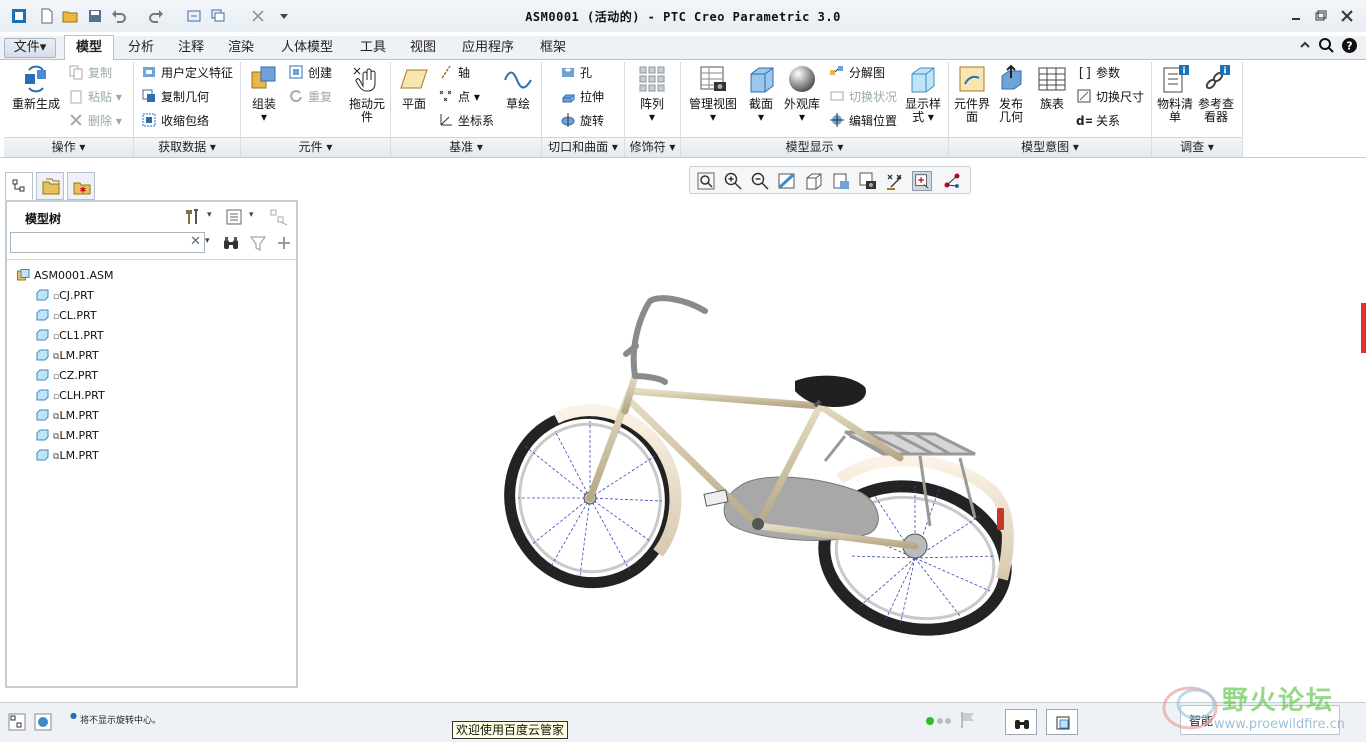 This screenshot has height=742, width=1366. What do you see at coordinates (69, 147) in the screenshot?
I see `group-operations: 操作 ▾` at bounding box center [69, 147].